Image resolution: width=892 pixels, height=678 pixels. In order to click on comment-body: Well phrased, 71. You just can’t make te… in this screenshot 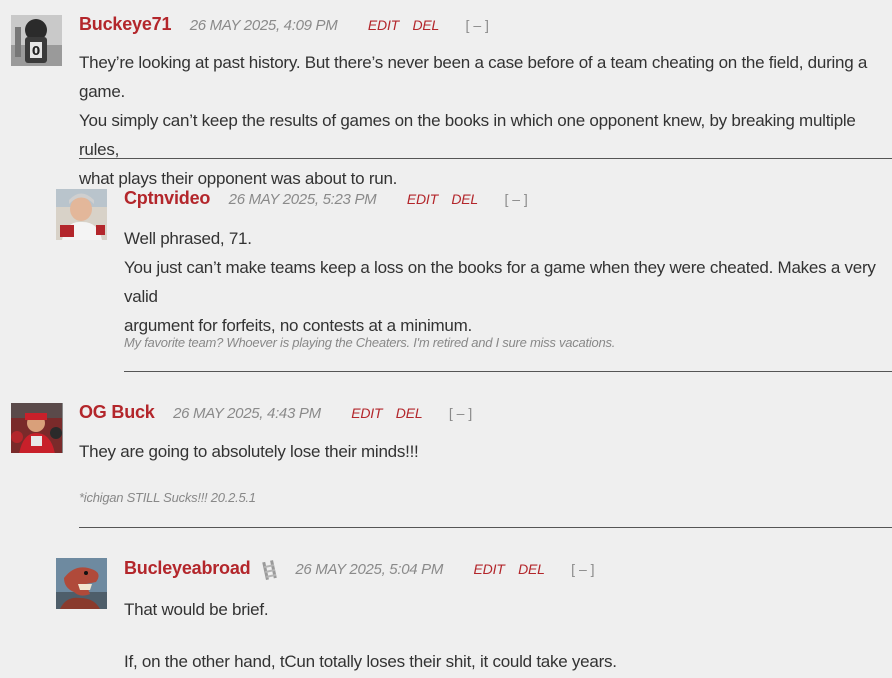, I will do `click(506, 282)`.